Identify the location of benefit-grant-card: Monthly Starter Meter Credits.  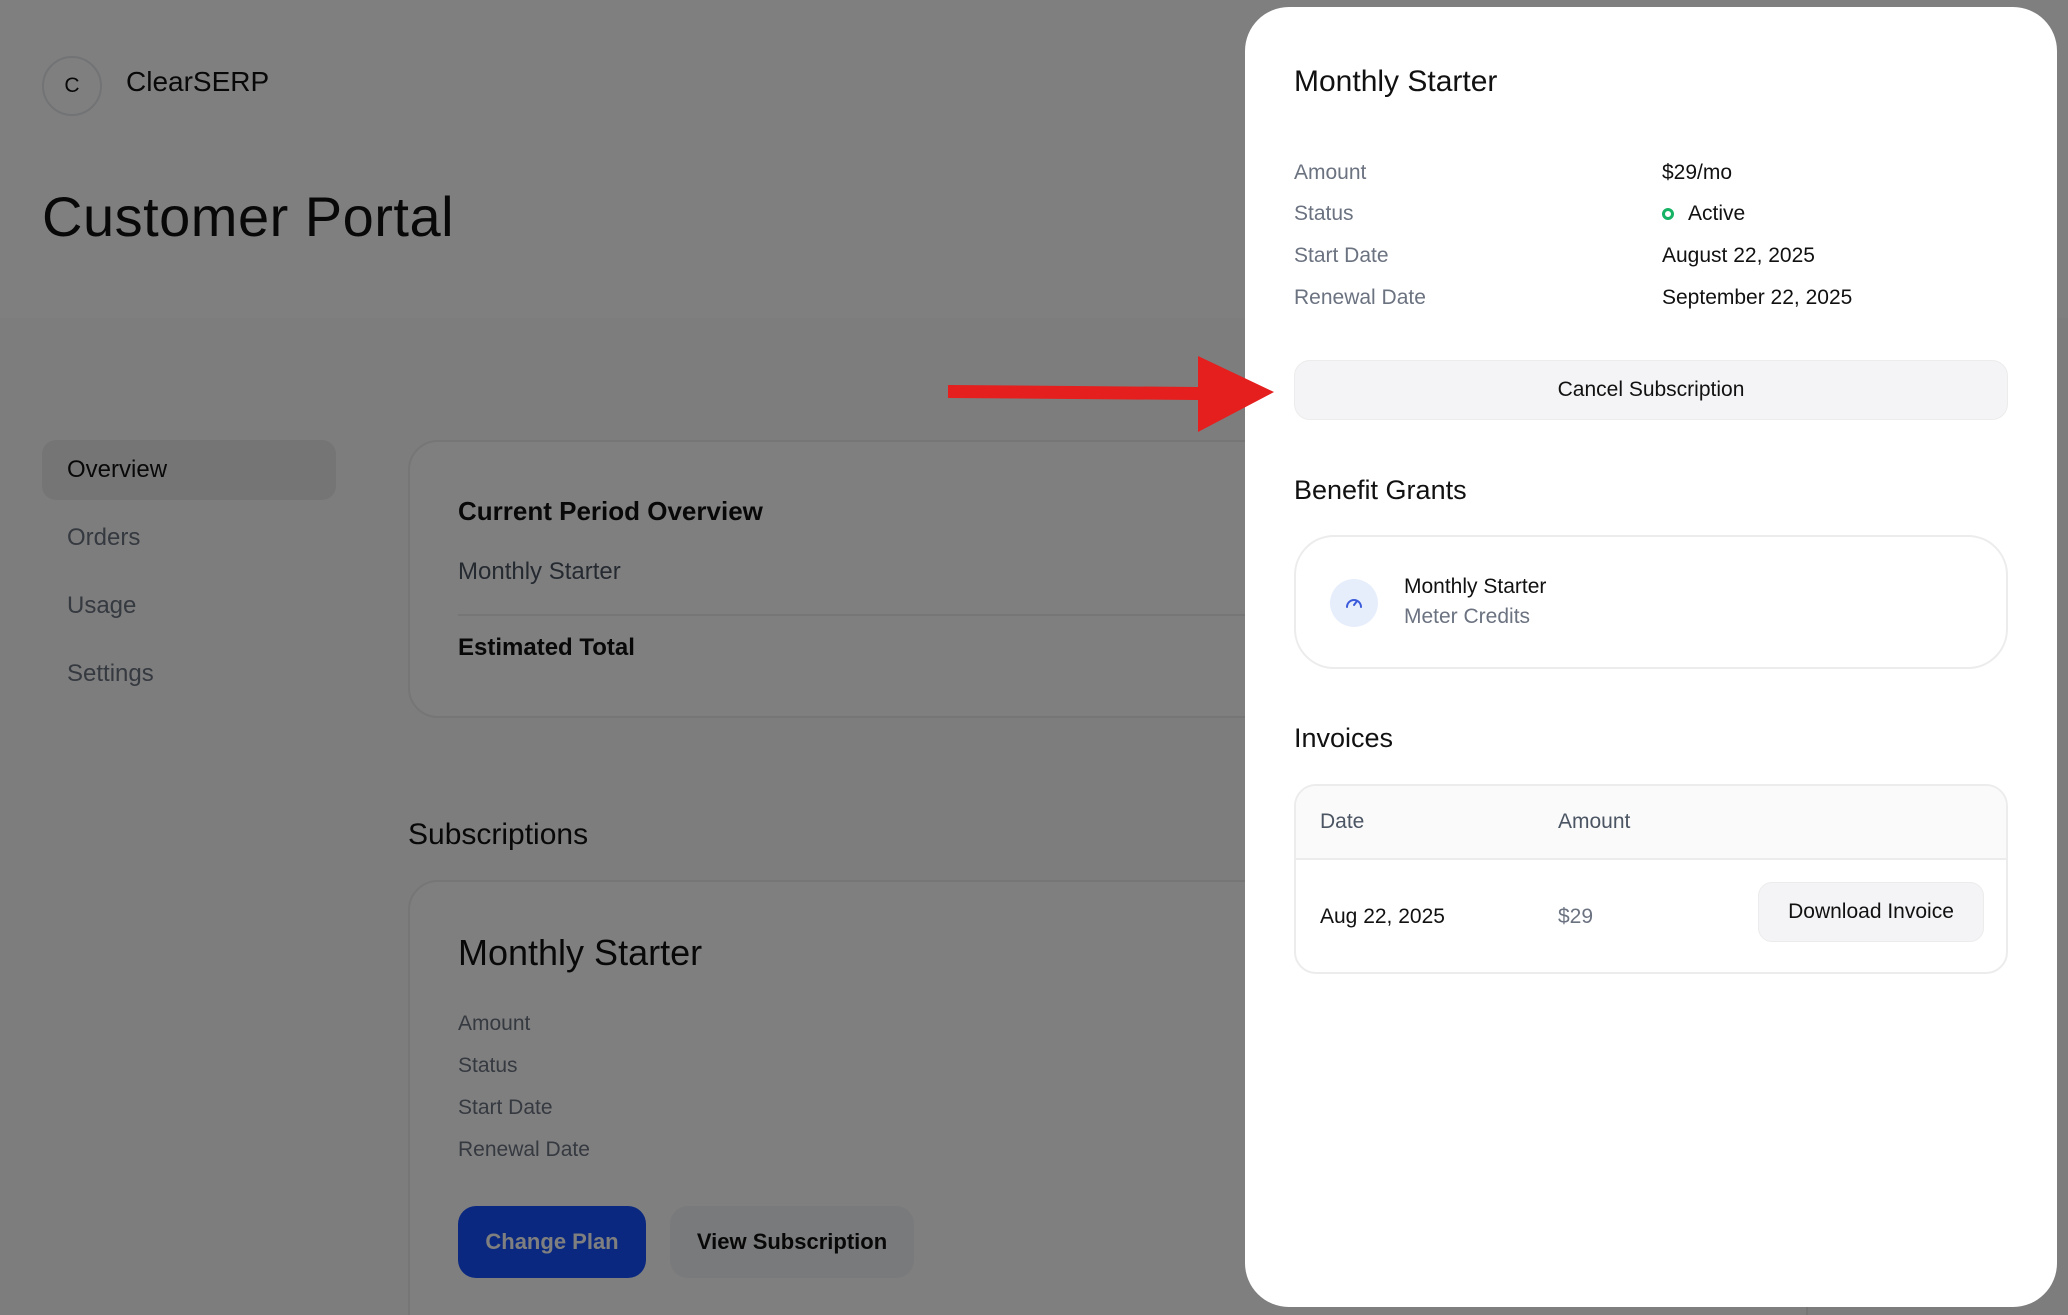
(1651, 602).